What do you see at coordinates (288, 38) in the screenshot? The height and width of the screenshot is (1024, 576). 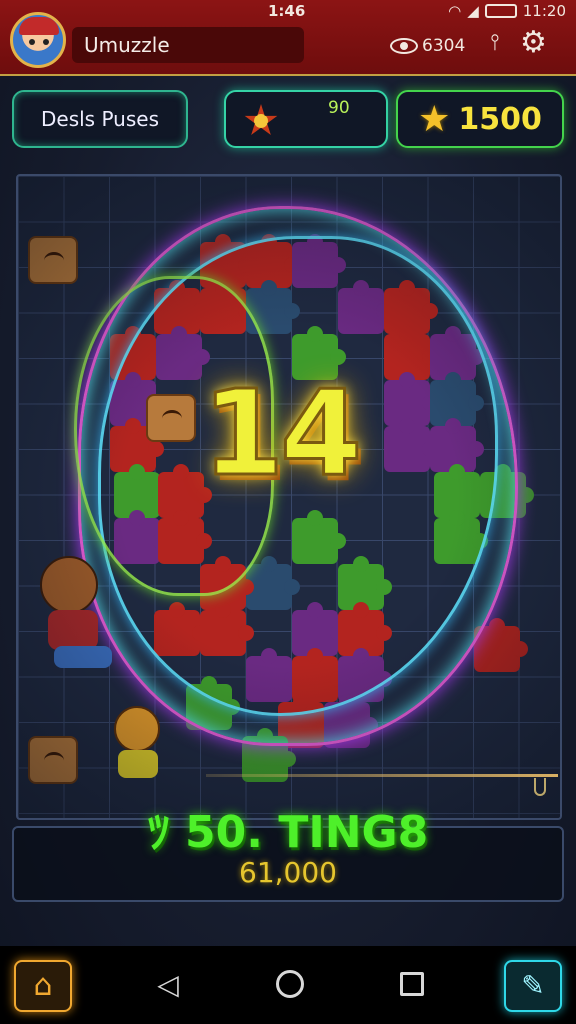 I see `top-bar: 1:46 ◠ ◢ 11:20 Umuzzle 6304 ⫯ ⚙` at bounding box center [288, 38].